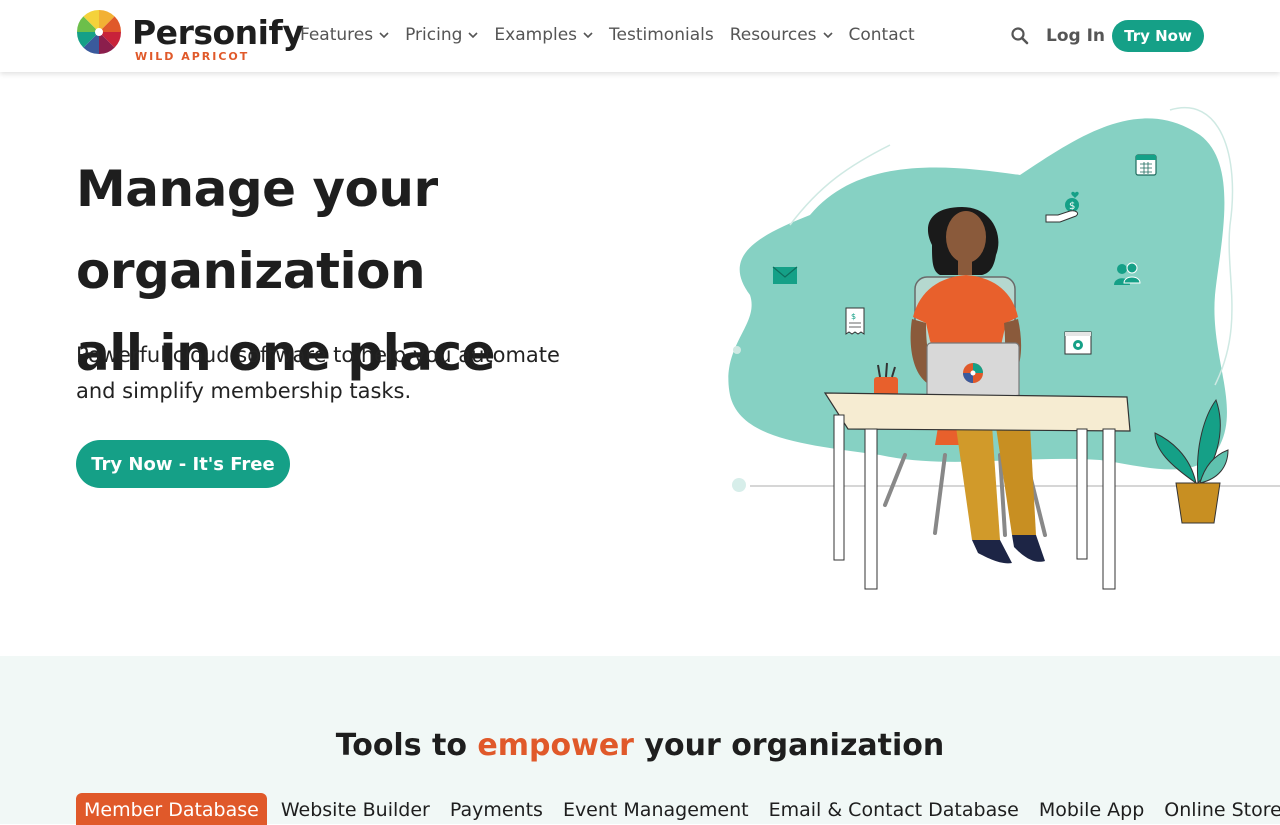 Image resolution: width=1280 pixels, height=825 pixels. I want to click on tab-event-management: Event Management, so click(656, 809).